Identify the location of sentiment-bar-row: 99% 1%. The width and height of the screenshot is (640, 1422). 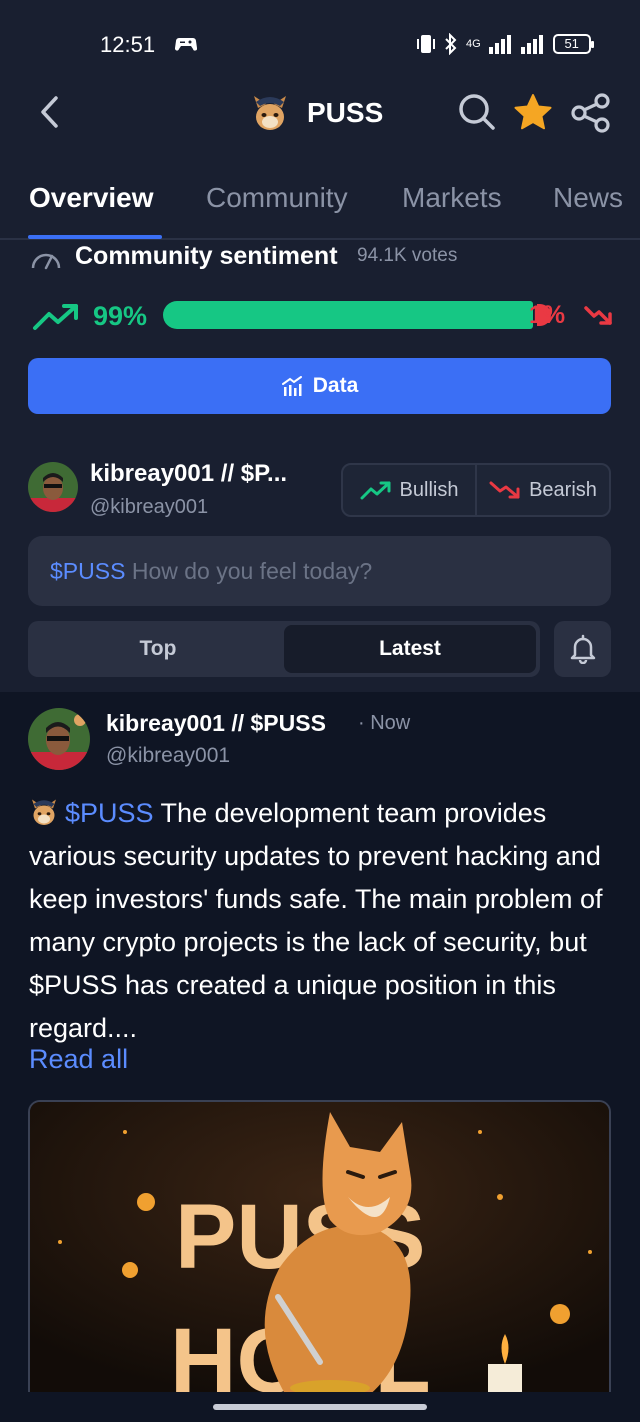
(322, 317).